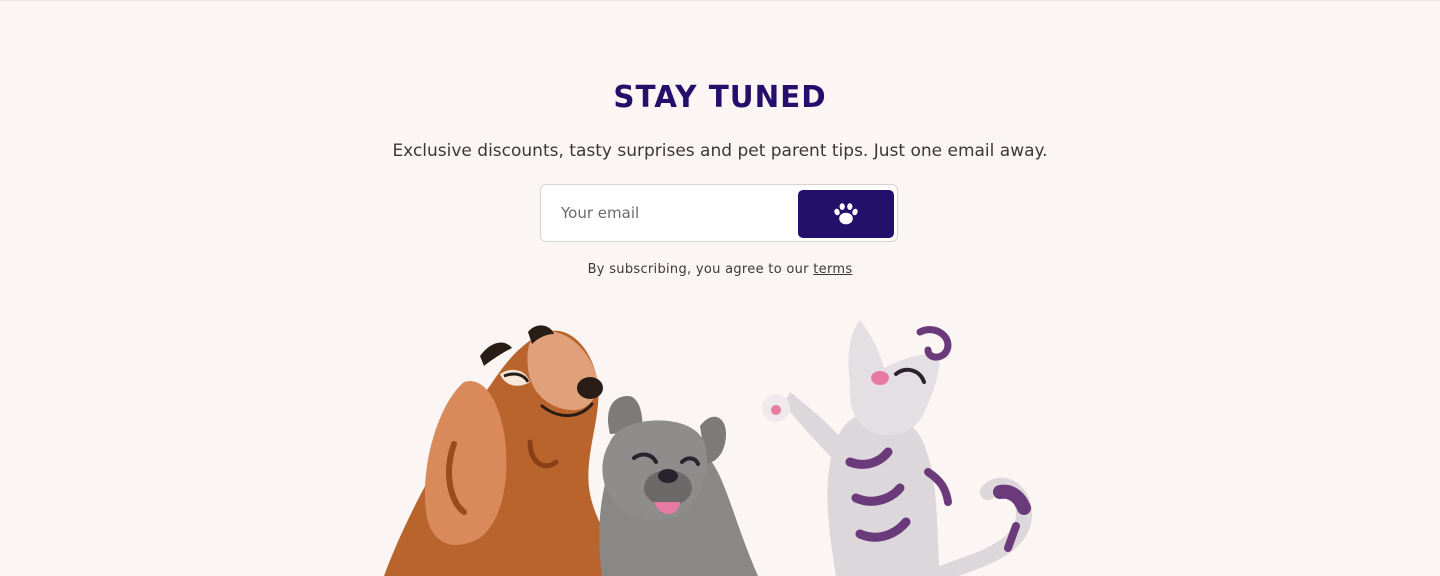  I want to click on newsletter-title: STAY TUNED, so click(720, 97).